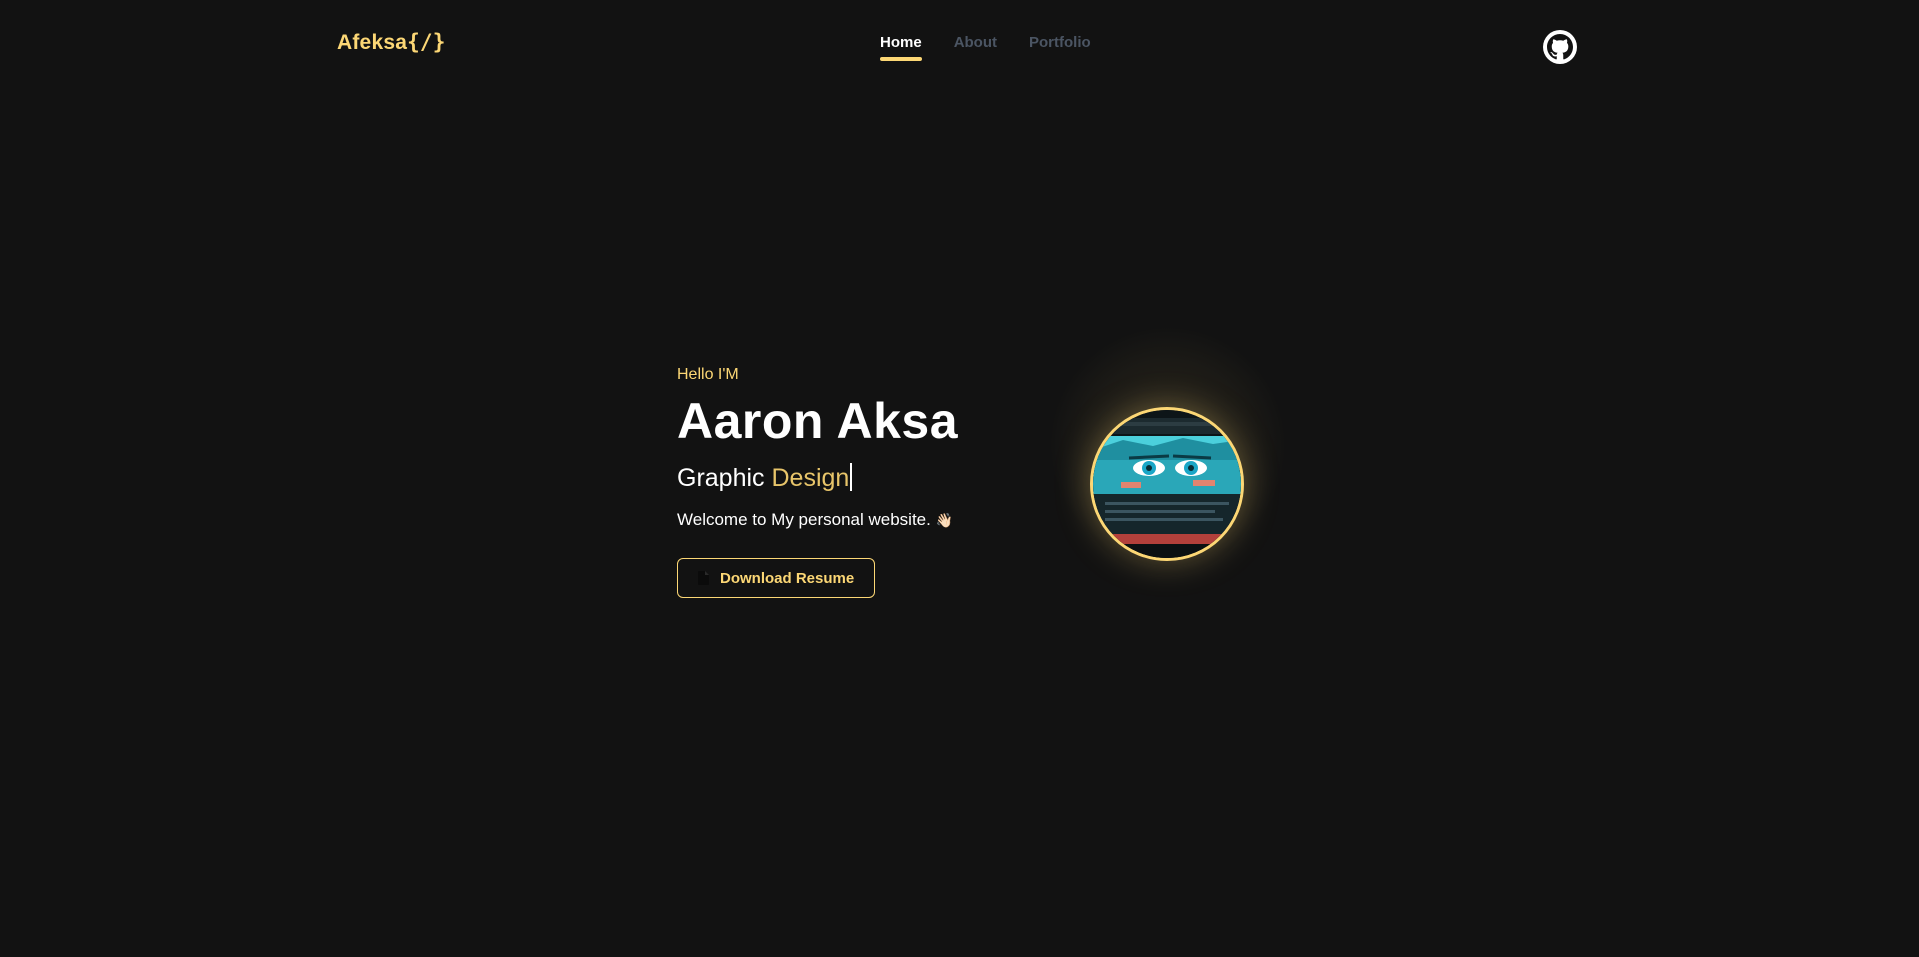 This screenshot has width=1919, height=957. Describe the element at coordinates (901, 59) in the screenshot. I see `active-underline` at that location.